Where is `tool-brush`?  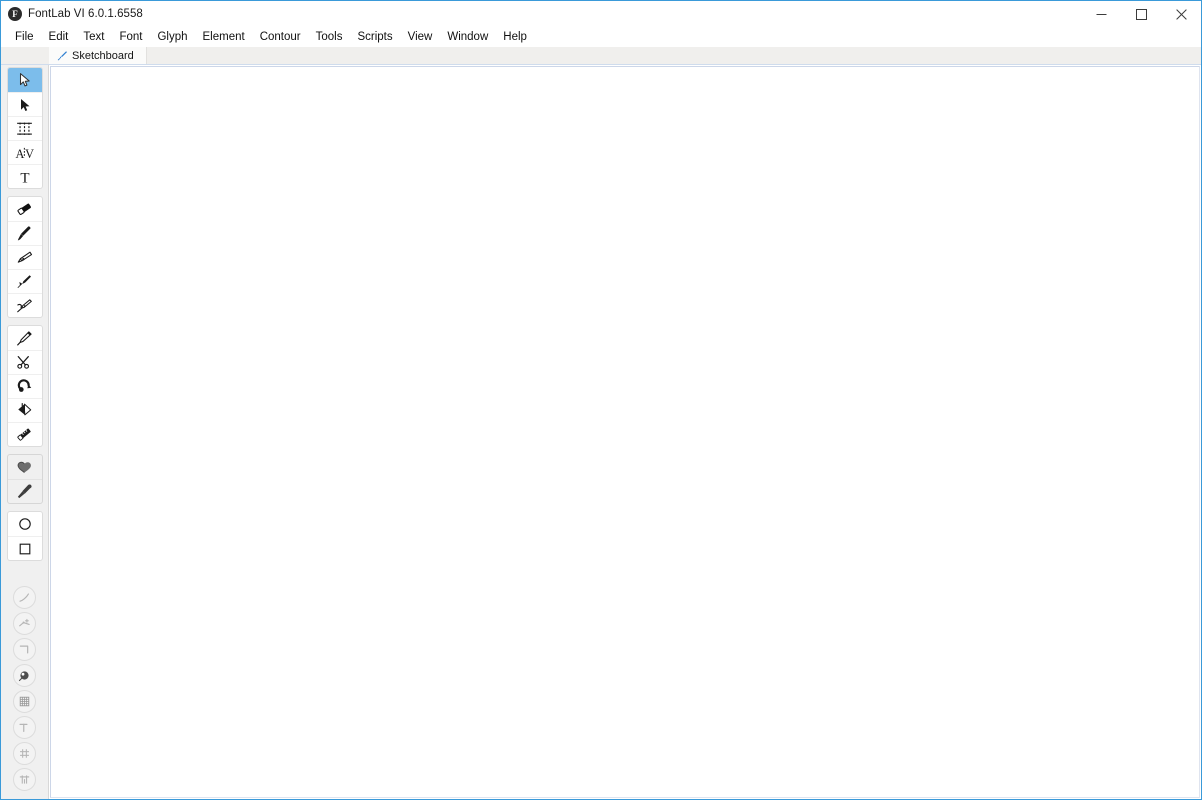
tool-brush is located at coordinates (24, 233).